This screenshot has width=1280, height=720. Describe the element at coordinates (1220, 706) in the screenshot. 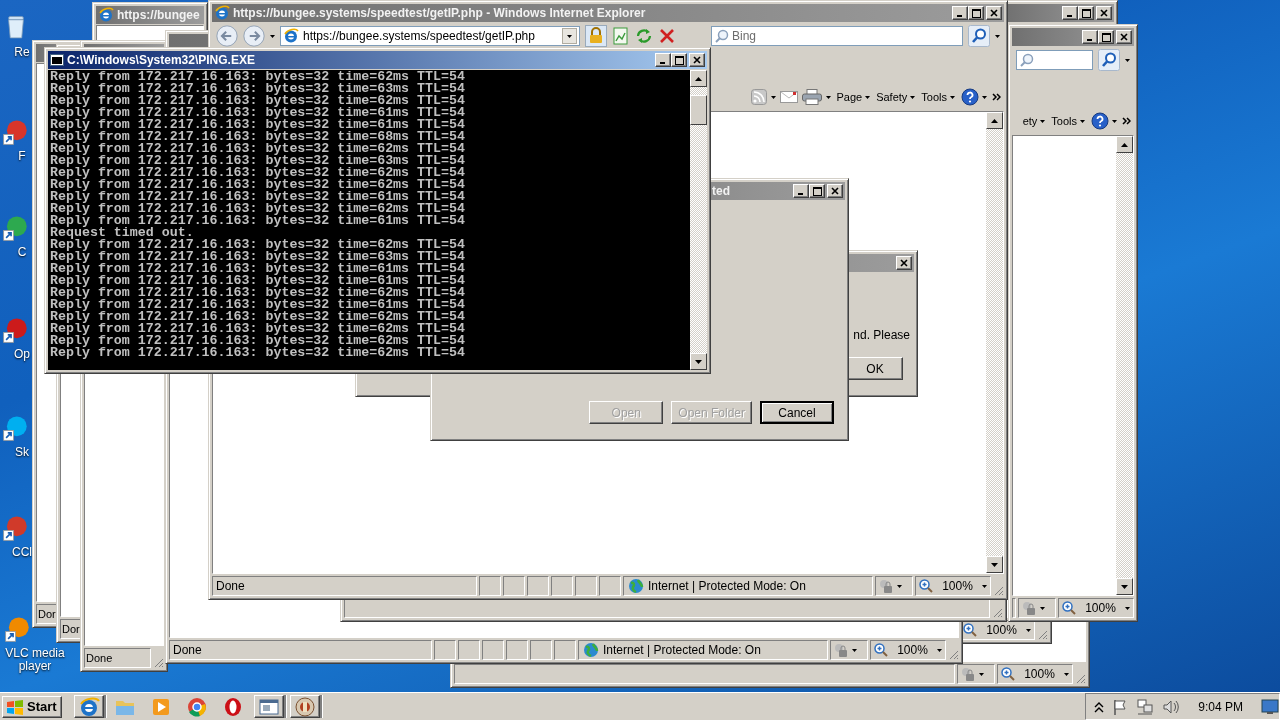

I see `clock: 9:04 PM` at that location.